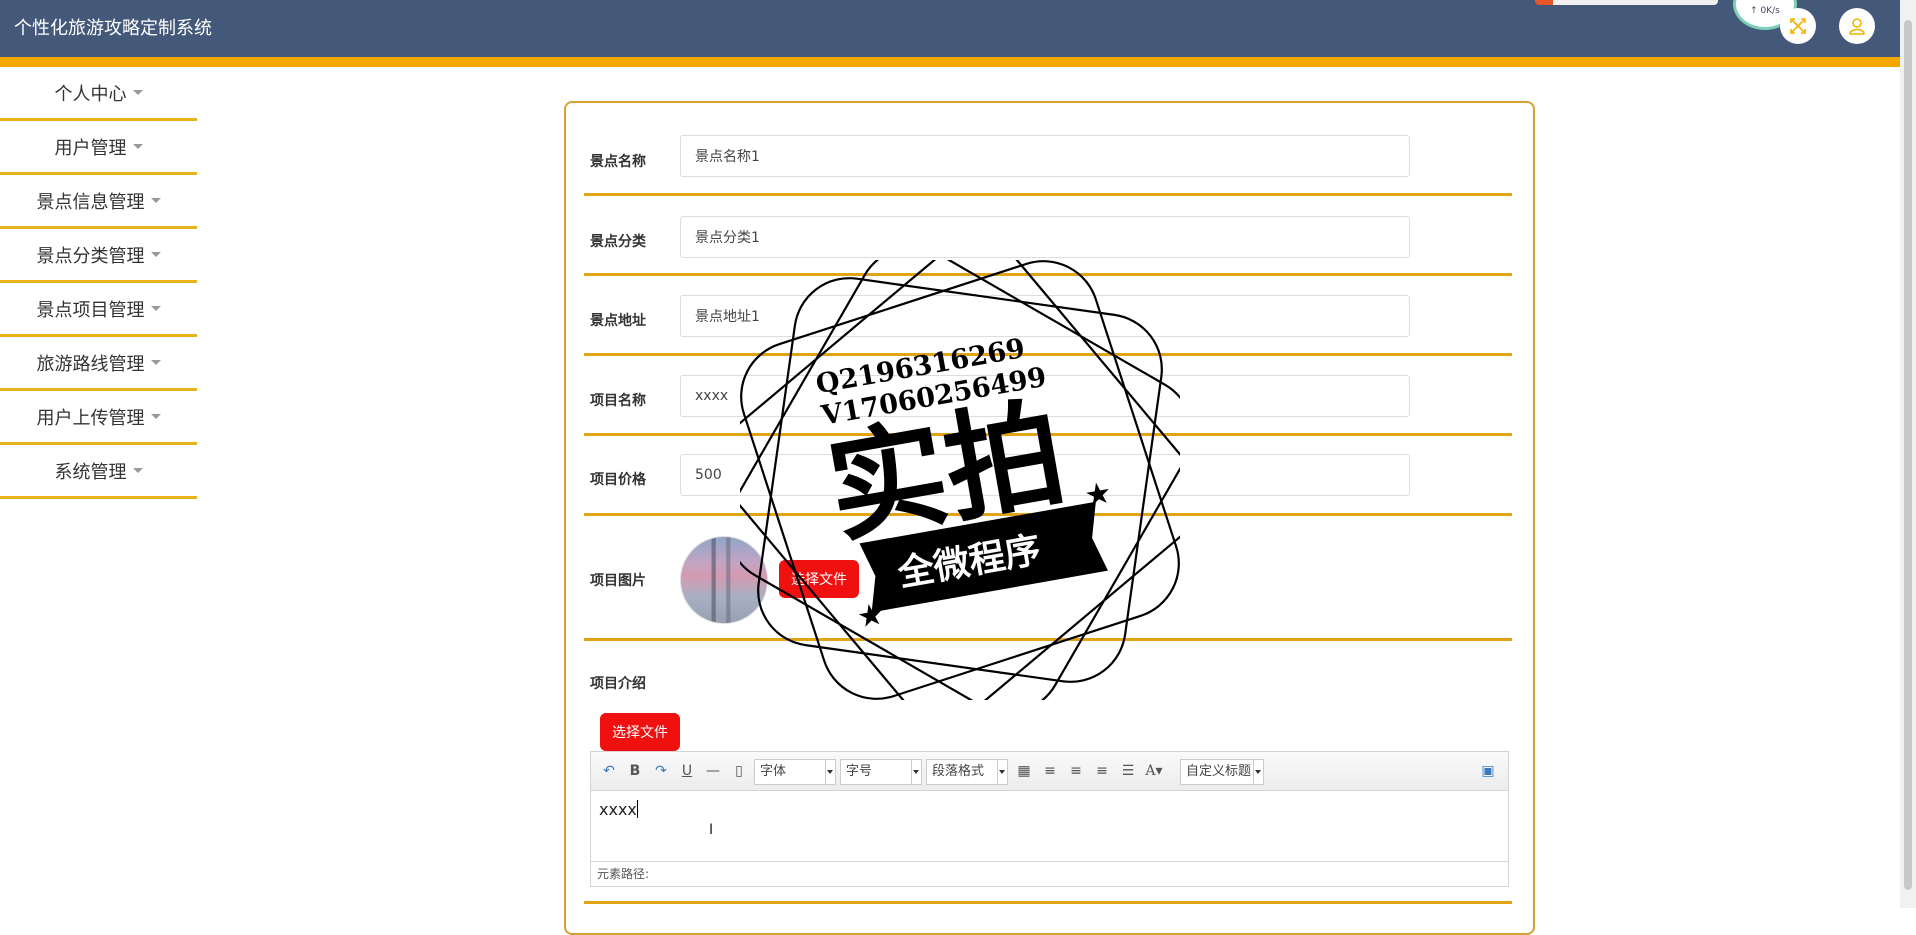 The width and height of the screenshot is (1916, 935). What do you see at coordinates (90, 94) in the screenshot?
I see `sidebar-item-label: 个人中心` at bounding box center [90, 94].